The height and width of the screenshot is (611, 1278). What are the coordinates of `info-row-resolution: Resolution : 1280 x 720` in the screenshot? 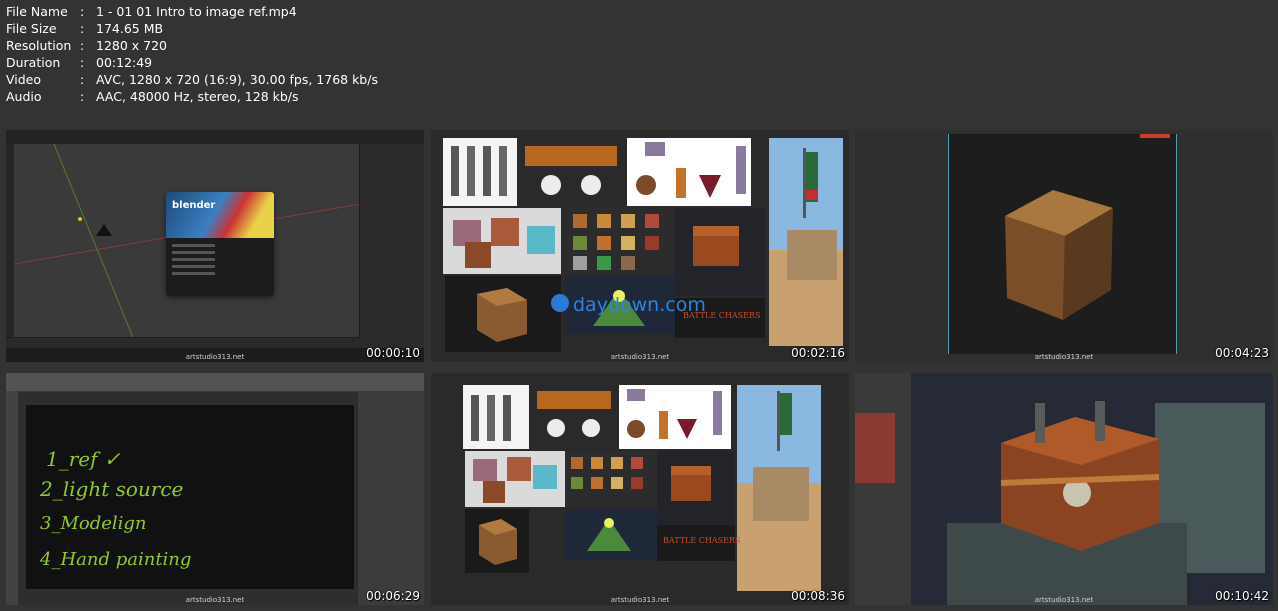 It's located at (192, 45).